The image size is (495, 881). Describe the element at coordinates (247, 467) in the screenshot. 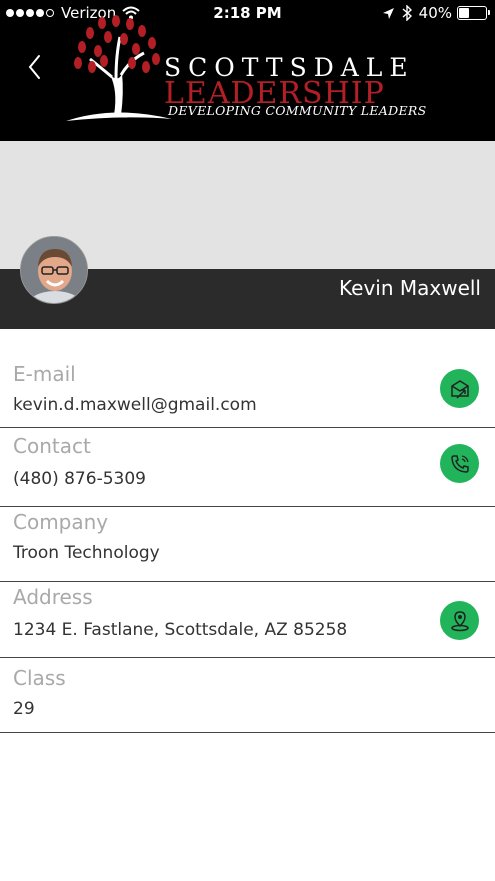

I see `contact-row: Contact (480) 876-5309` at that location.